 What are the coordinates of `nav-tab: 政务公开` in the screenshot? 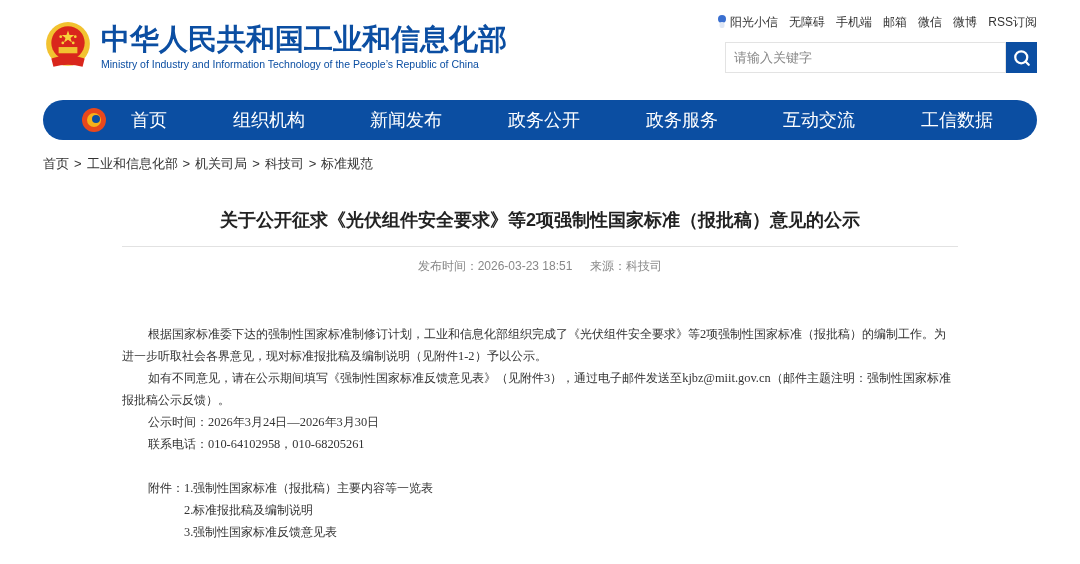 It's located at (543, 120).